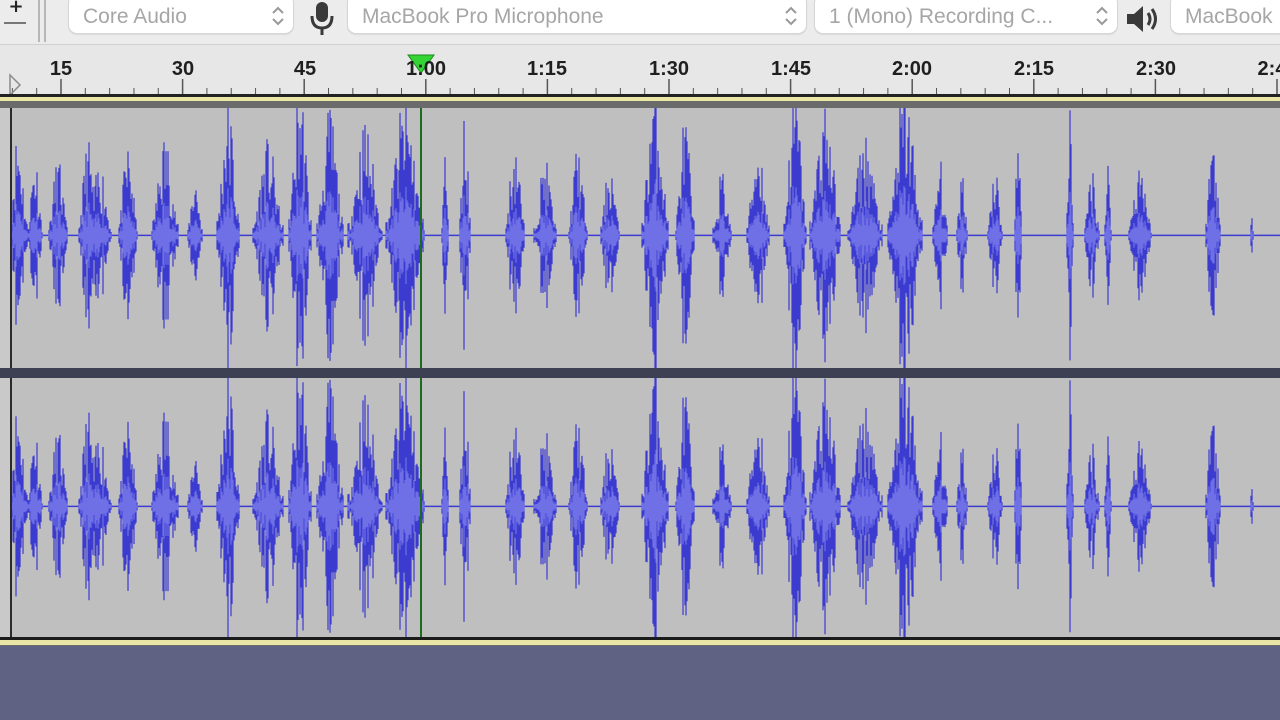  What do you see at coordinates (135, 16) in the screenshot?
I see `audio-host-value: Core Audio` at bounding box center [135, 16].